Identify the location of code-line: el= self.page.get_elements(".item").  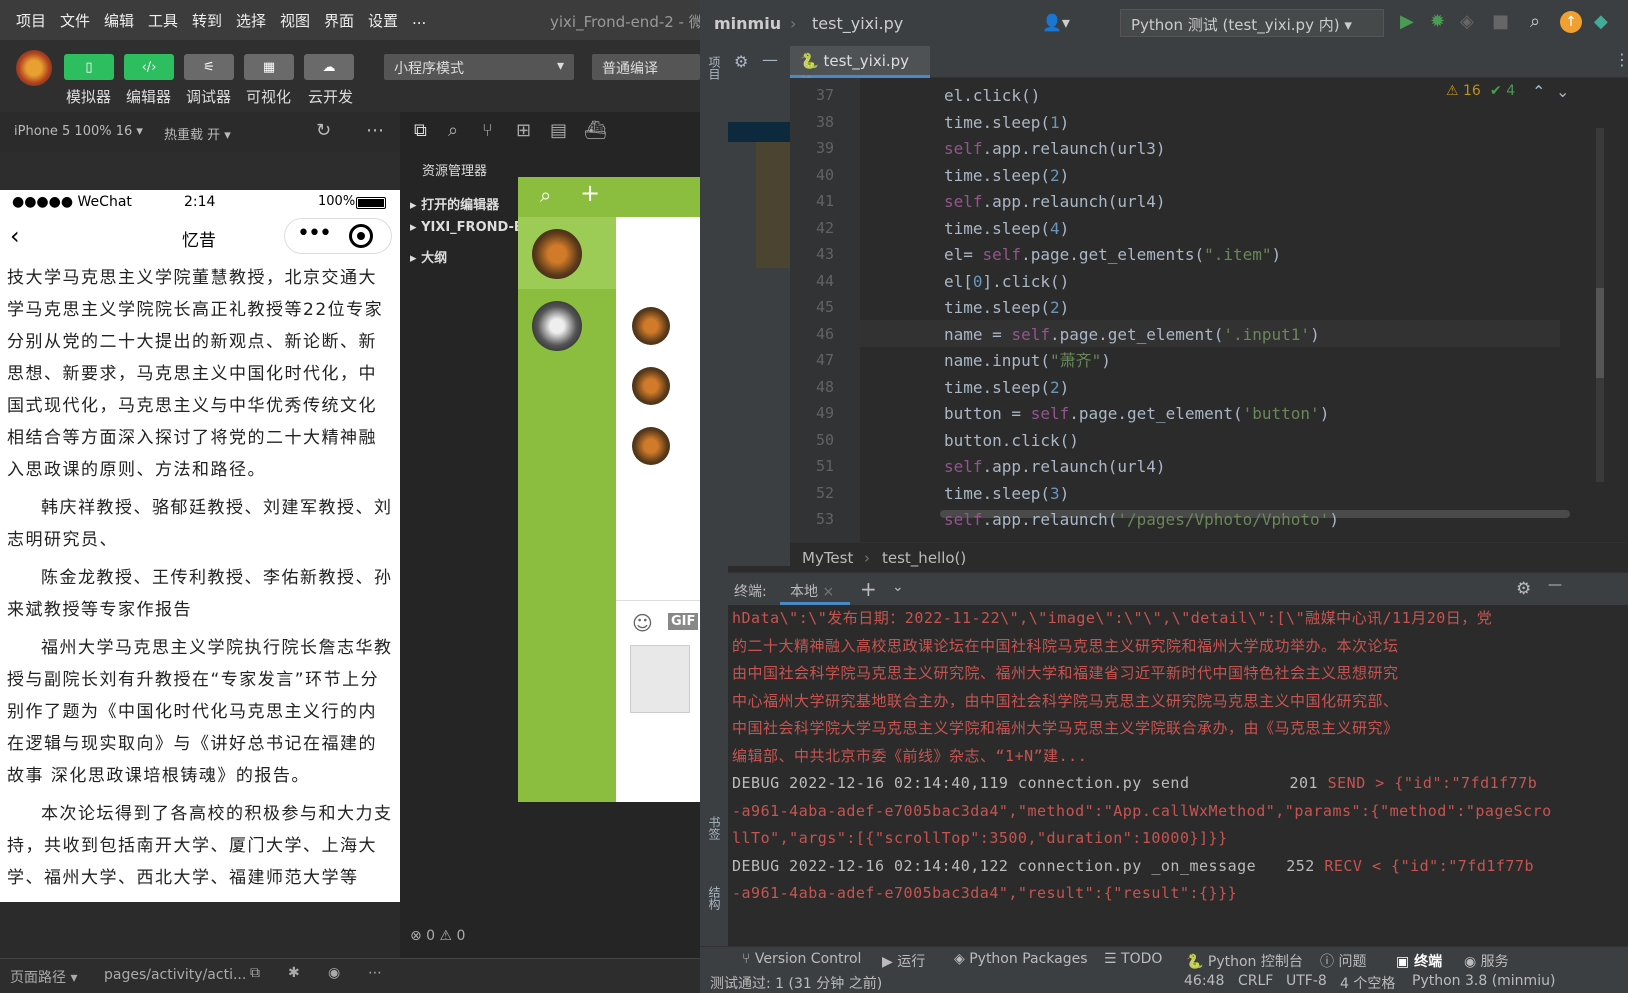
(1112, 254).